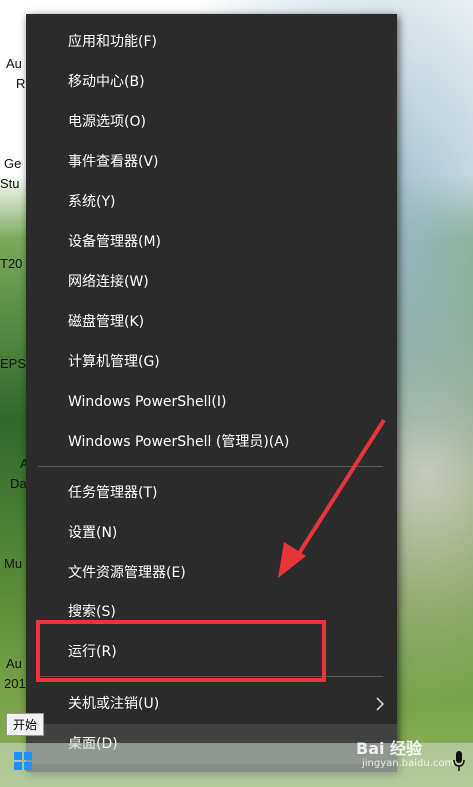  What do you see at coordinates (389, 748) in the screenshot?
I see `watermark-brand: Bai 经验` at bounding box center [389, 748].